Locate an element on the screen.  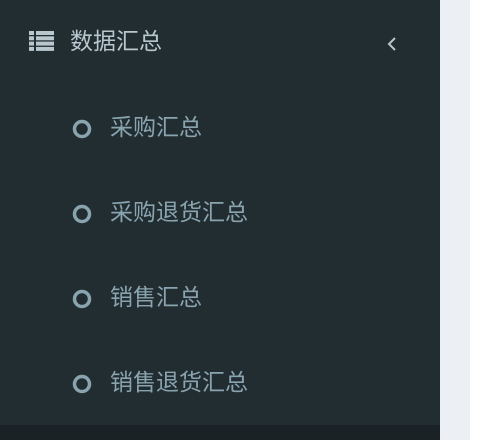
list-icon is located at coordinates (41, 41).